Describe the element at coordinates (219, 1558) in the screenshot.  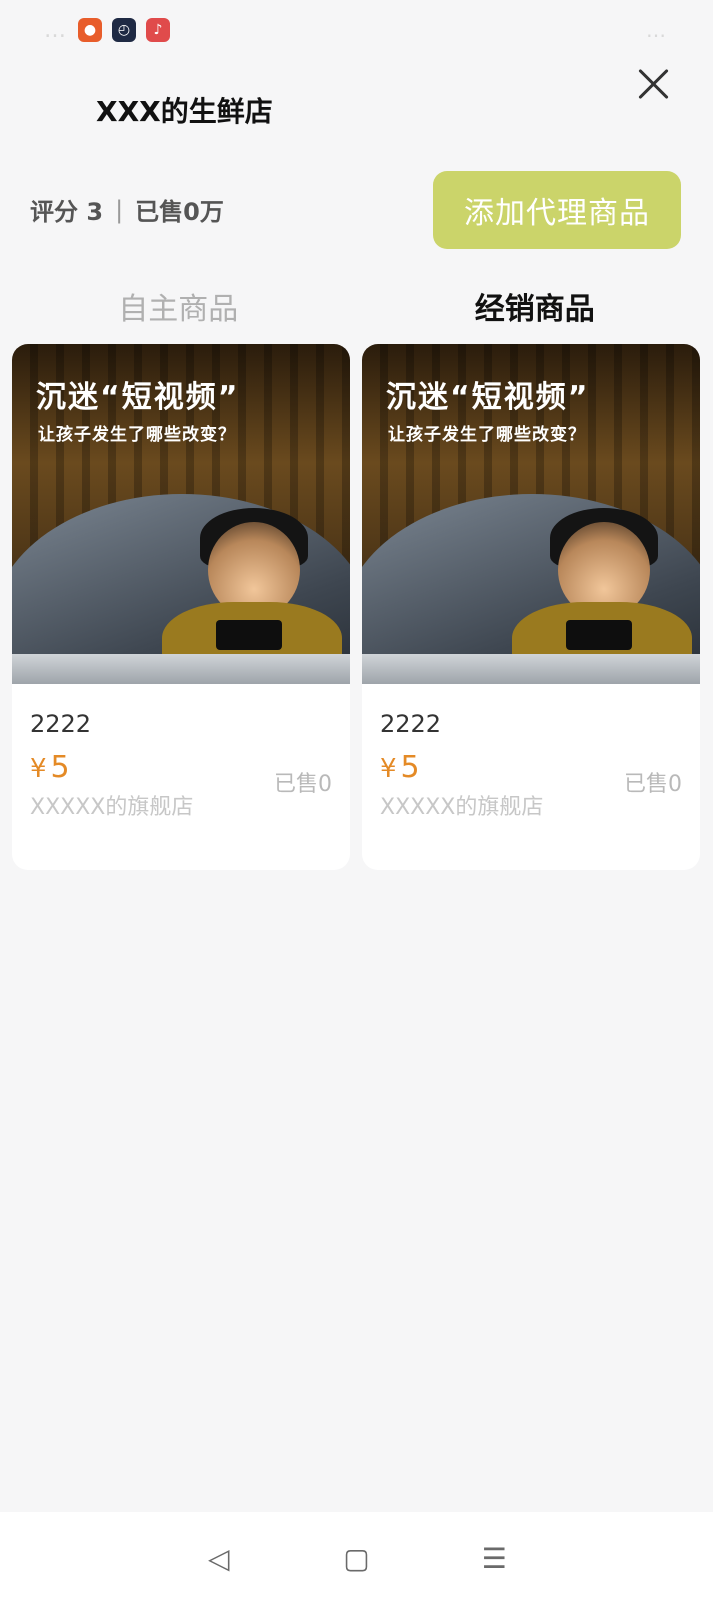
I see `back-icon: ◁` at that location.